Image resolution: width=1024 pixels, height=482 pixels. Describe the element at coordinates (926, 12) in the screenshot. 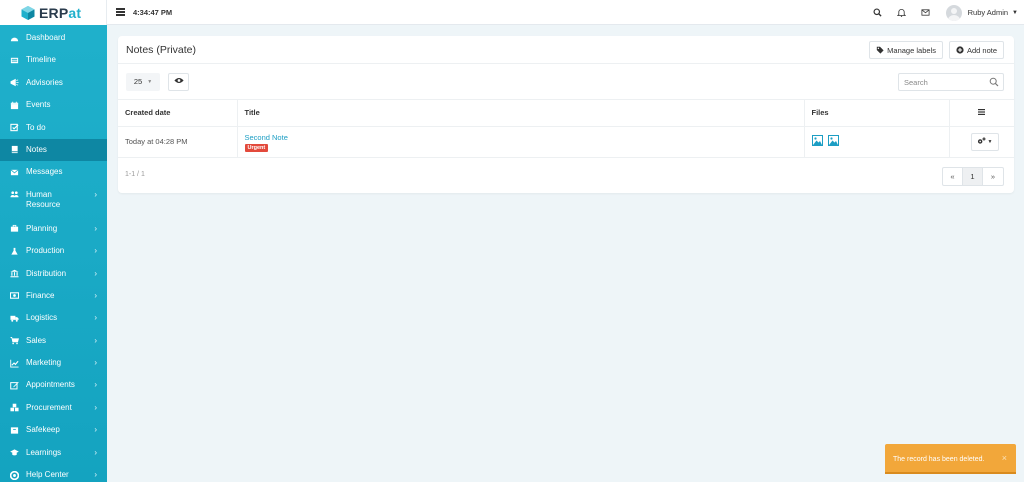

I see `mail-icon` at that location.